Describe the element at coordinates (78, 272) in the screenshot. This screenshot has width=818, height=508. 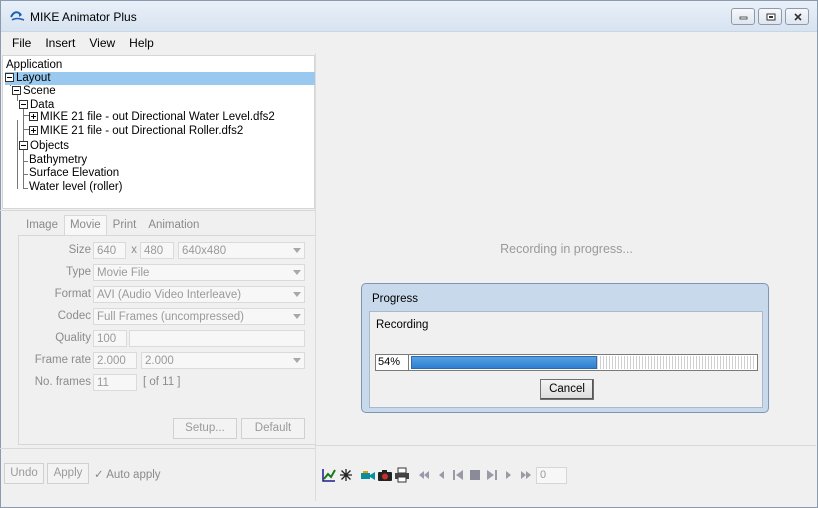
I see `type-label: Type` at that location.